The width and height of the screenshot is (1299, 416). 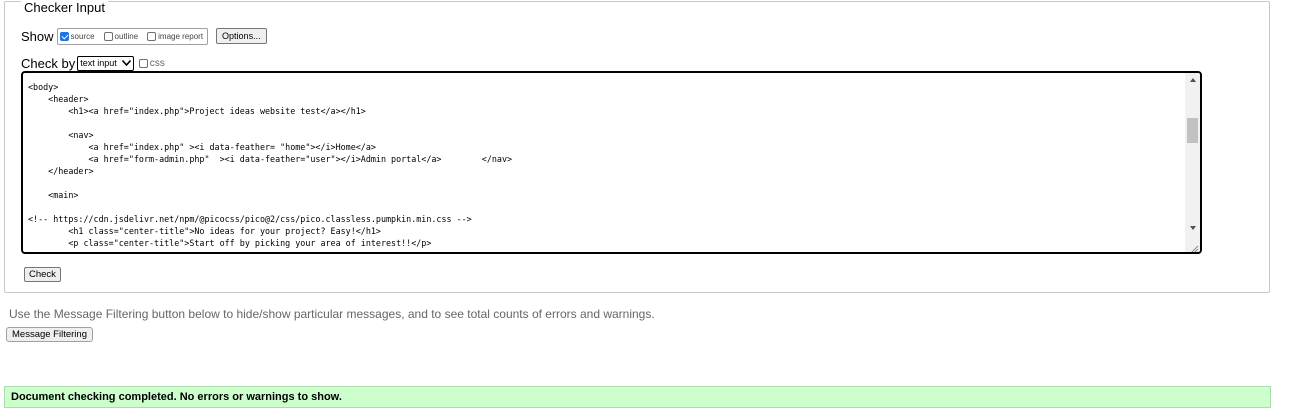 I want to click on code-line: </header>, so click(x=61, y=171).